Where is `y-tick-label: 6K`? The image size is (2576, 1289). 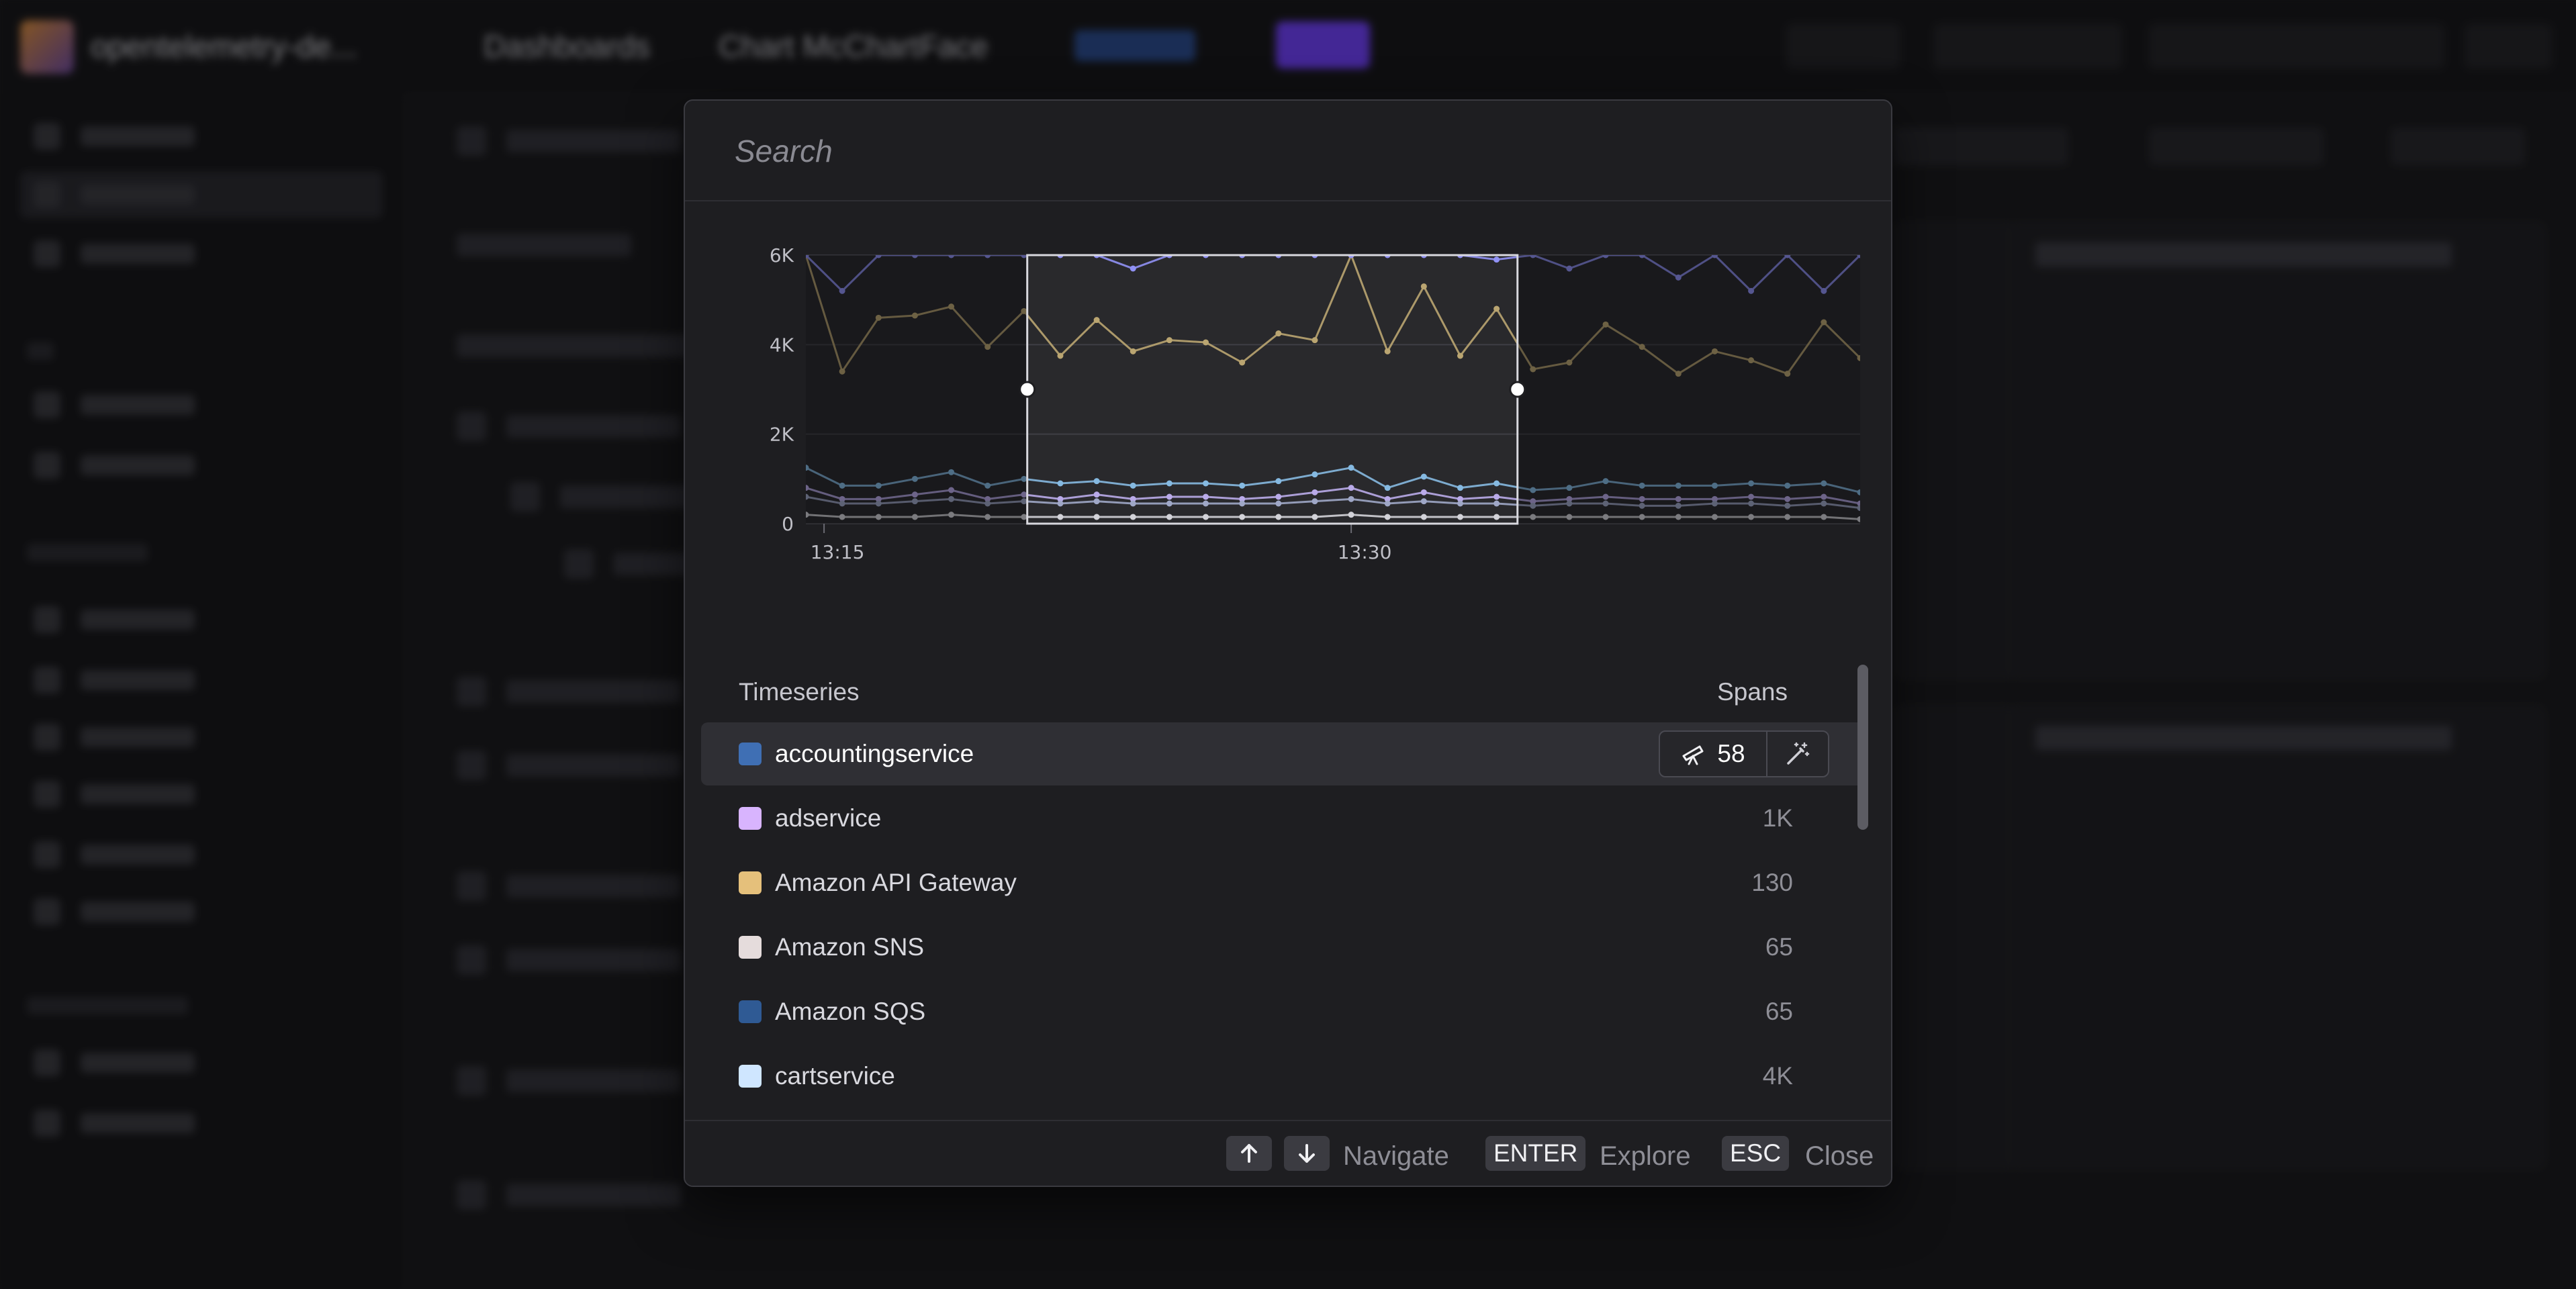 y-tick-label: 6K is located at coordinates (782, 255).